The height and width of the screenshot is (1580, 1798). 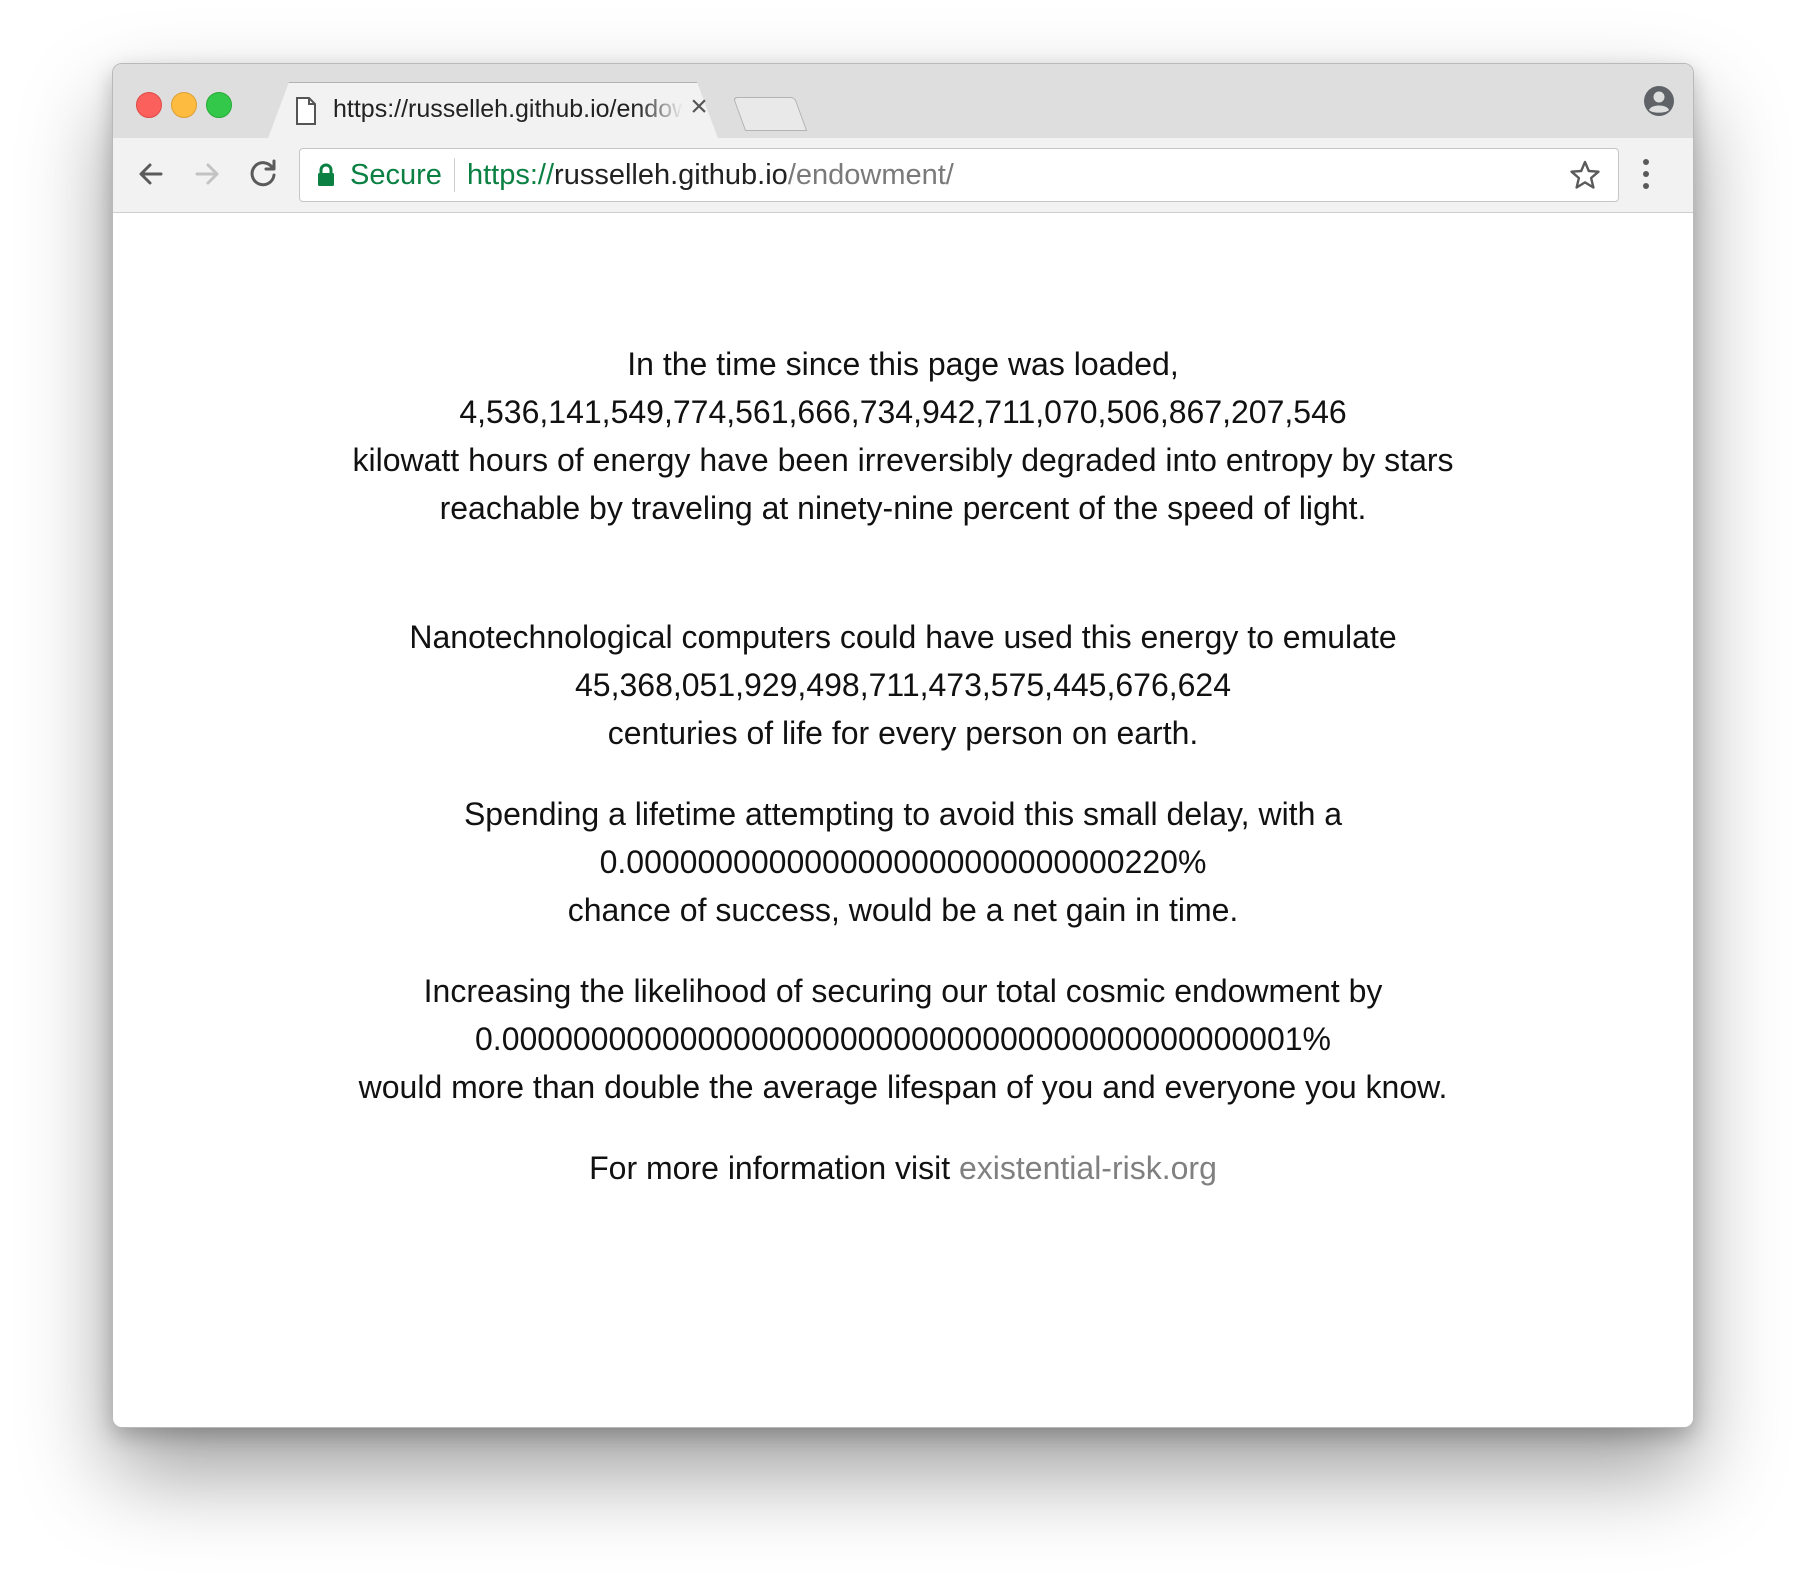 I want to click on url-host: russelleh.github.io, so click(x=671, y=175).